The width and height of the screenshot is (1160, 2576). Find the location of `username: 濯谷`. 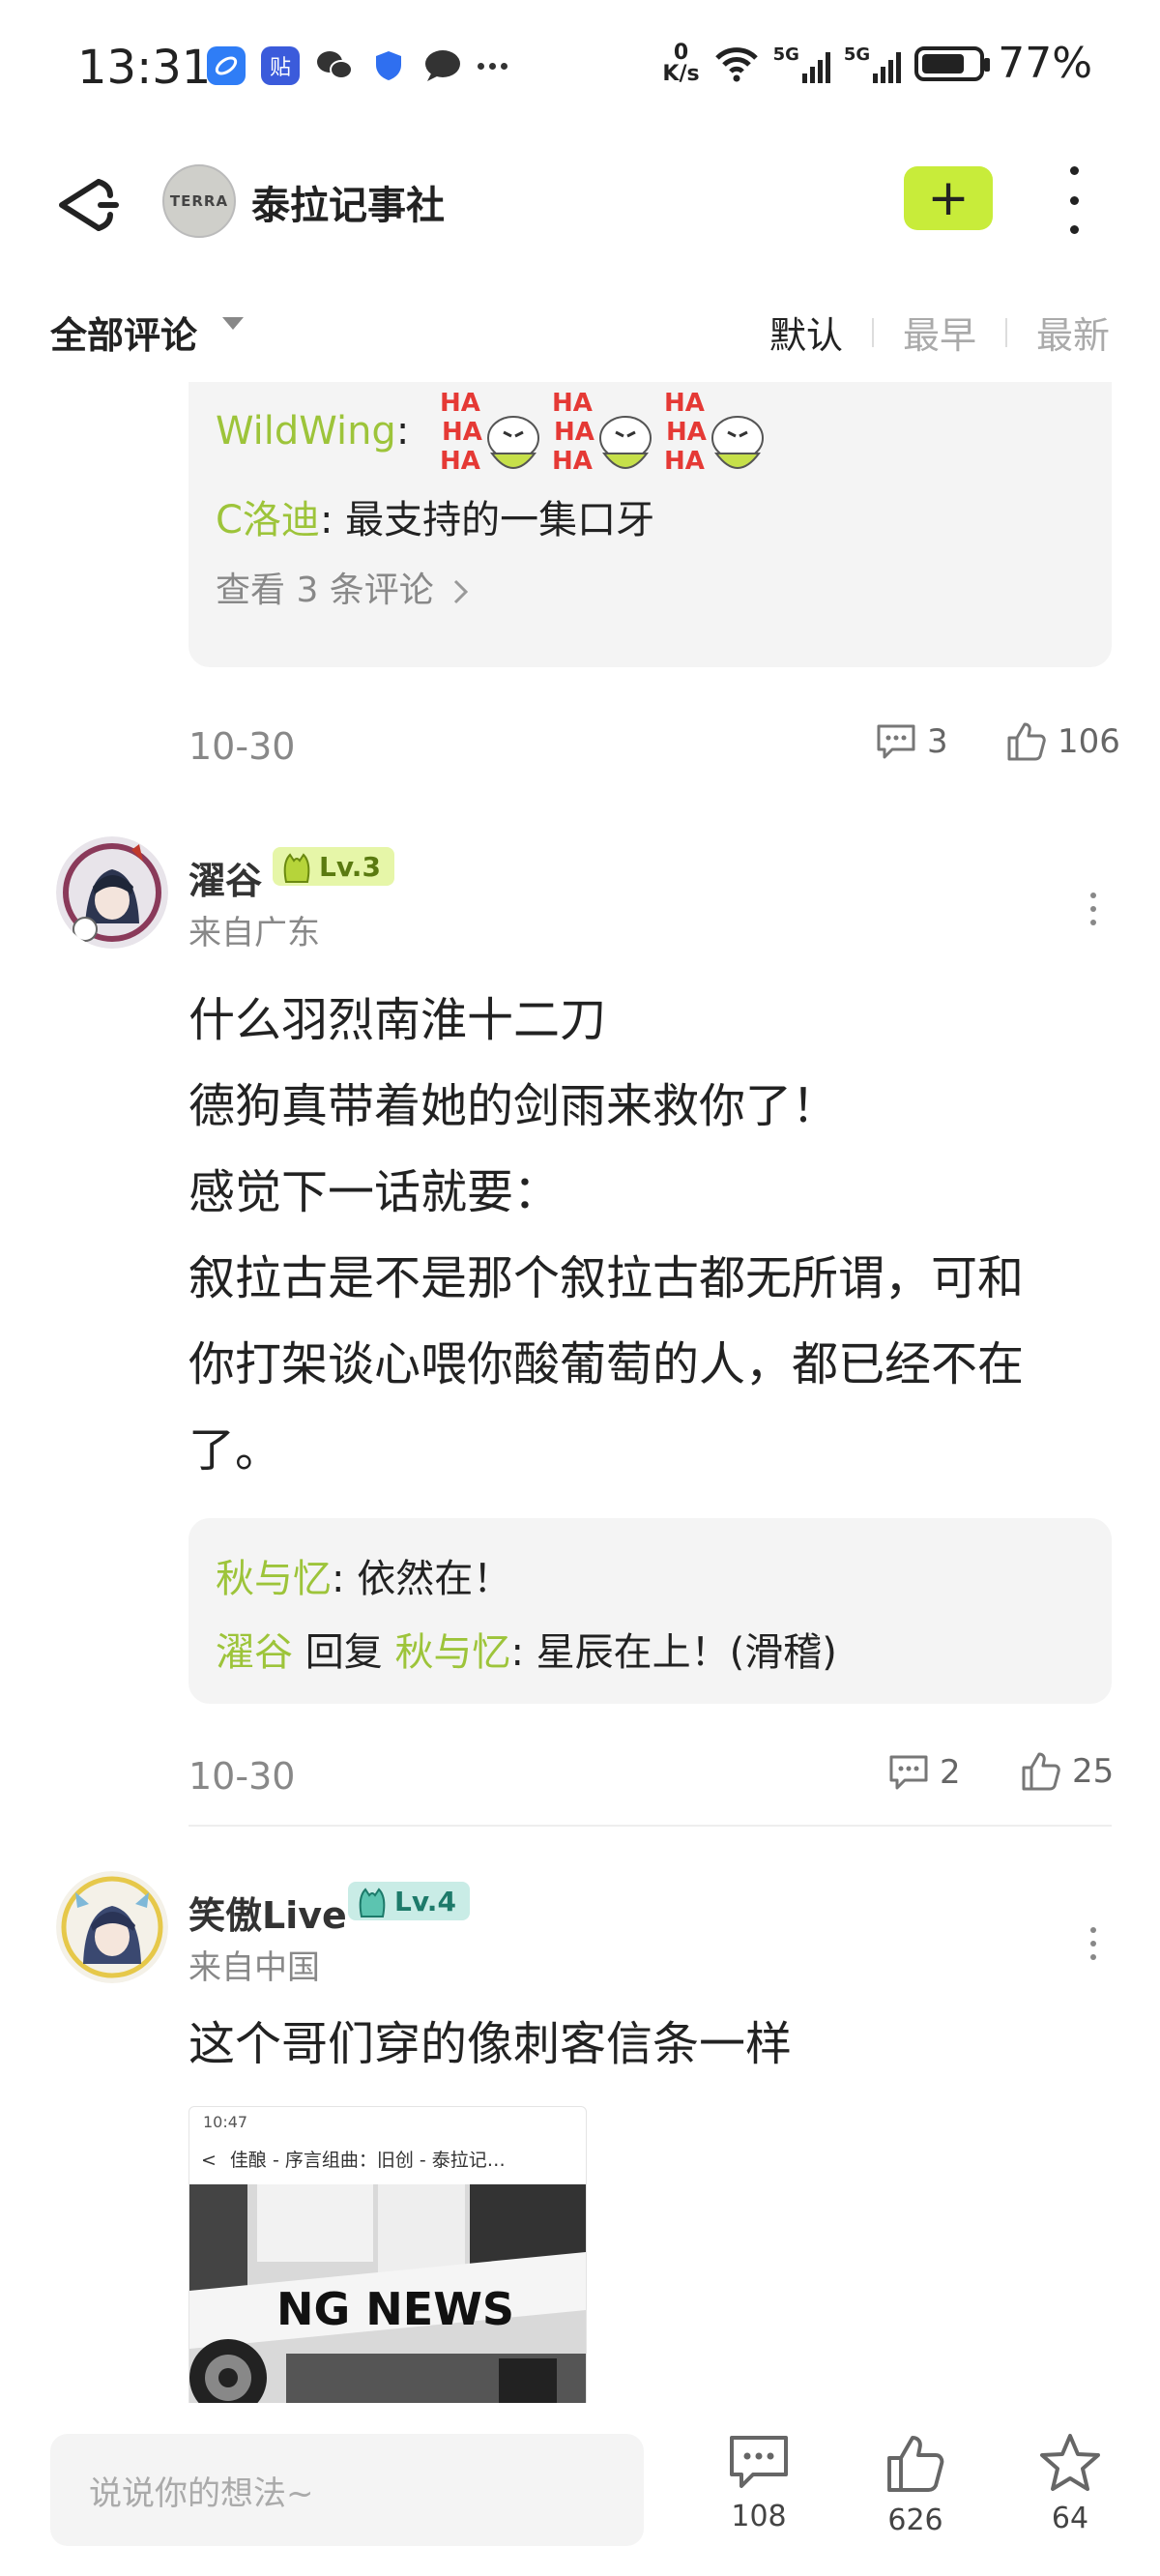

username: 濯谷 is located at coordinates (225, 877).